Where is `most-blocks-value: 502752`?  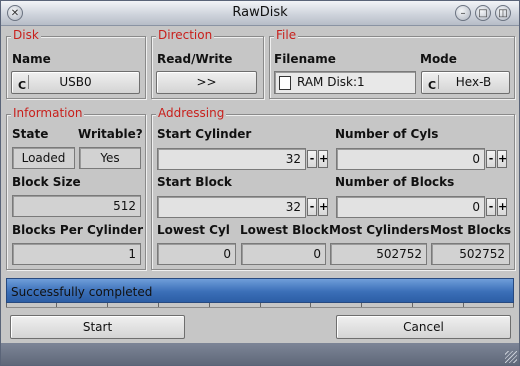 most-blocks-value: 502752 is located at coordinates (470, 254).